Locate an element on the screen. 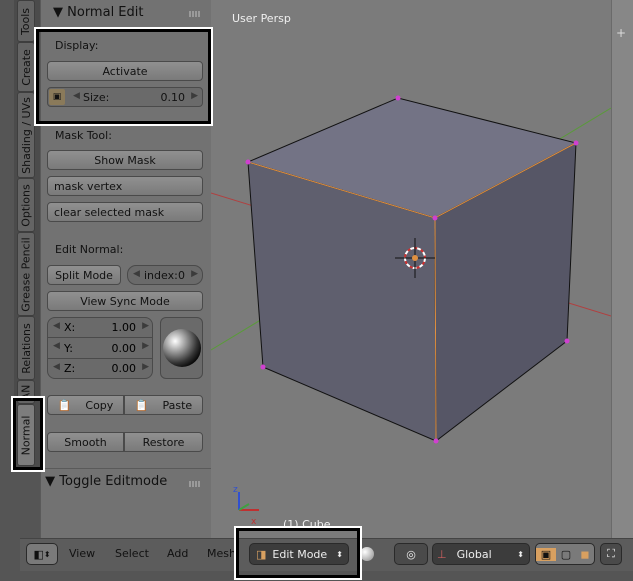  paste-icon: 📋 is located at coordinates (141, 405).